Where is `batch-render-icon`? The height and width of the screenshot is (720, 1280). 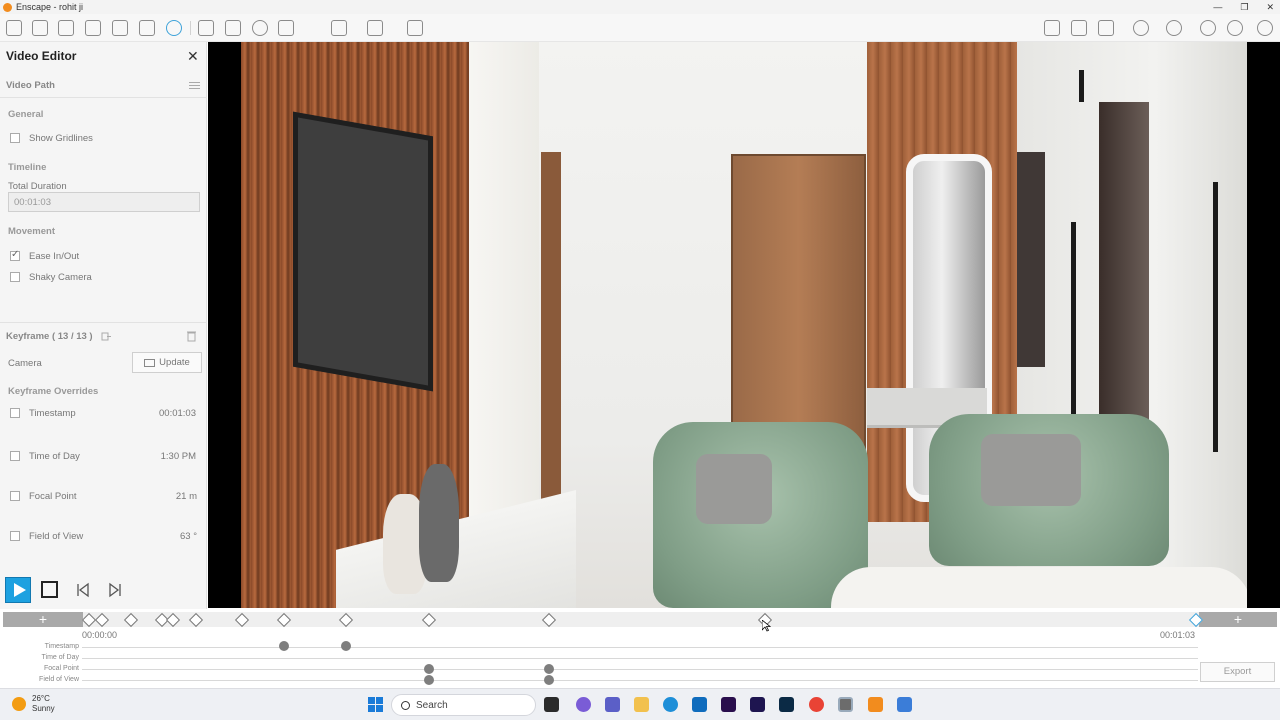
batch-render-icon is located at coordinates (339, 28).